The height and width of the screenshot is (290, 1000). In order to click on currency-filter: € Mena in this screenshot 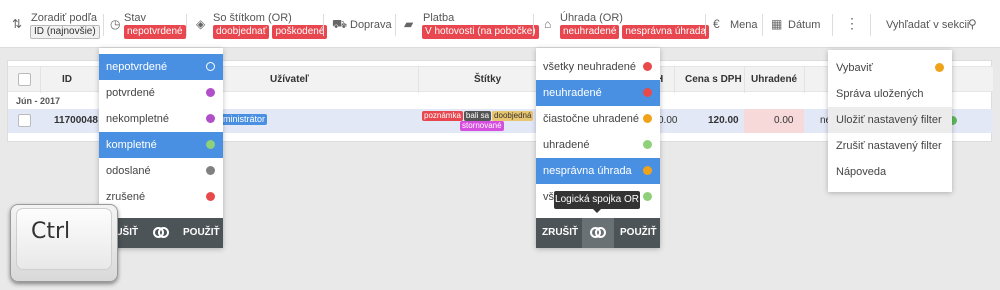, I will do `click(733, 24)`.